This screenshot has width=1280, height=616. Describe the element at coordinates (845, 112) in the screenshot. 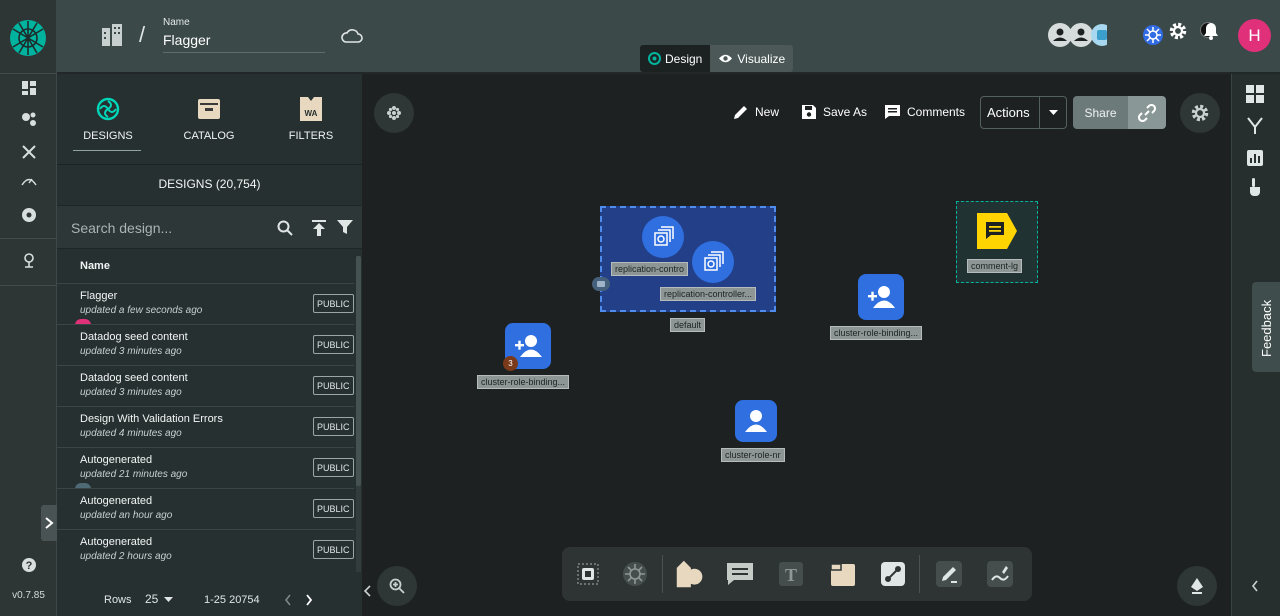

I see `save-as-label: Save As` at that location.